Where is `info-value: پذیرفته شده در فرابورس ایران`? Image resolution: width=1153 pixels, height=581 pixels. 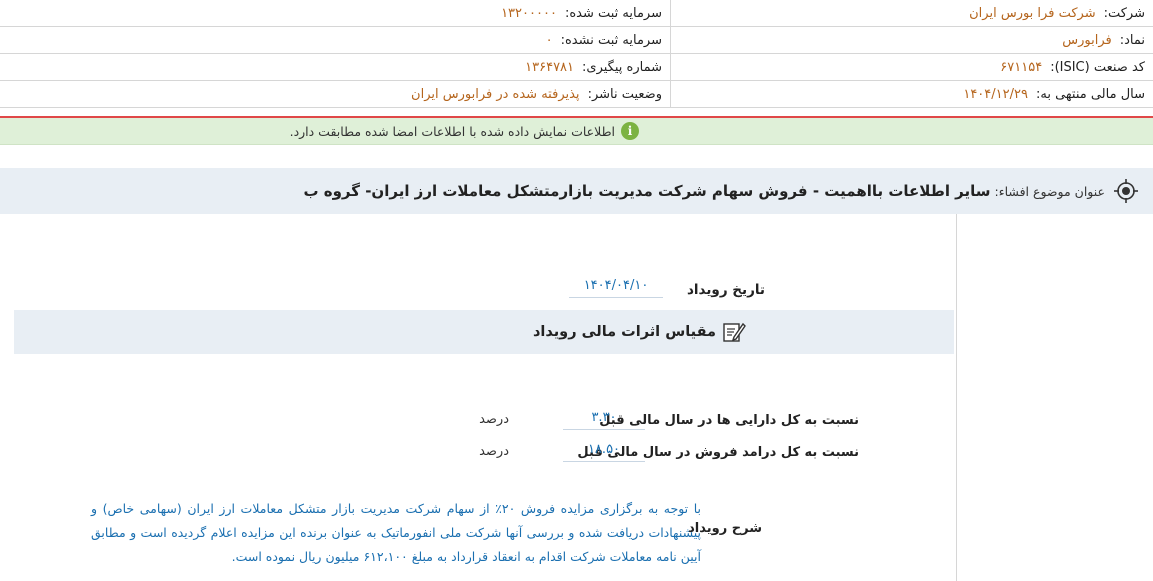 info-value: پذیرفته شده در فرابورس ایران is located at coordinates (495, 94).